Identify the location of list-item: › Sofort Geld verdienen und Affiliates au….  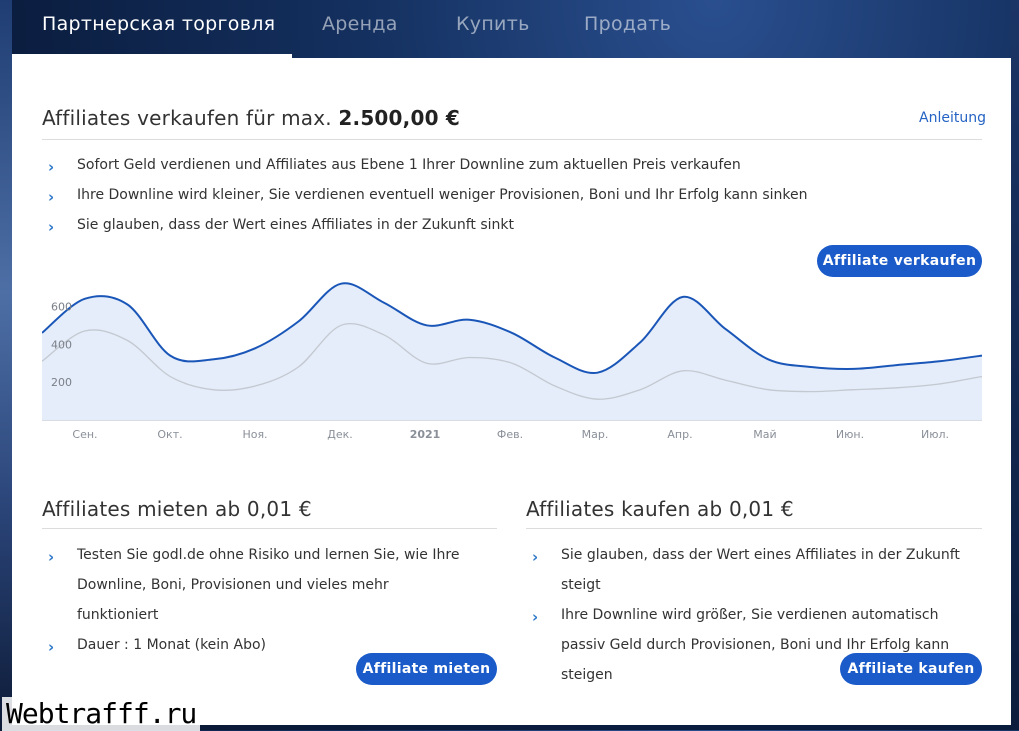
(512, 165).